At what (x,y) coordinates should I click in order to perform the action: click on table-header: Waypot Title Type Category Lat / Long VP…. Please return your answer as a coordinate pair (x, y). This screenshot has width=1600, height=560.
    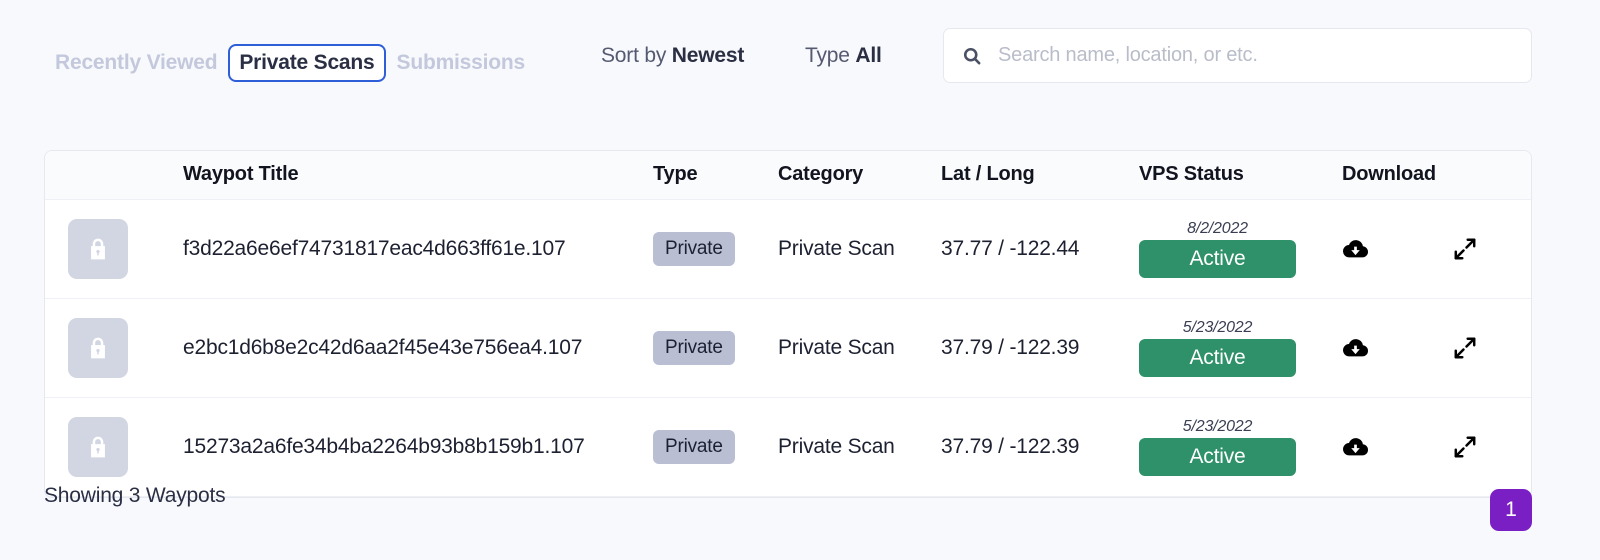
    Looking at the image, I should click on (788, 175).